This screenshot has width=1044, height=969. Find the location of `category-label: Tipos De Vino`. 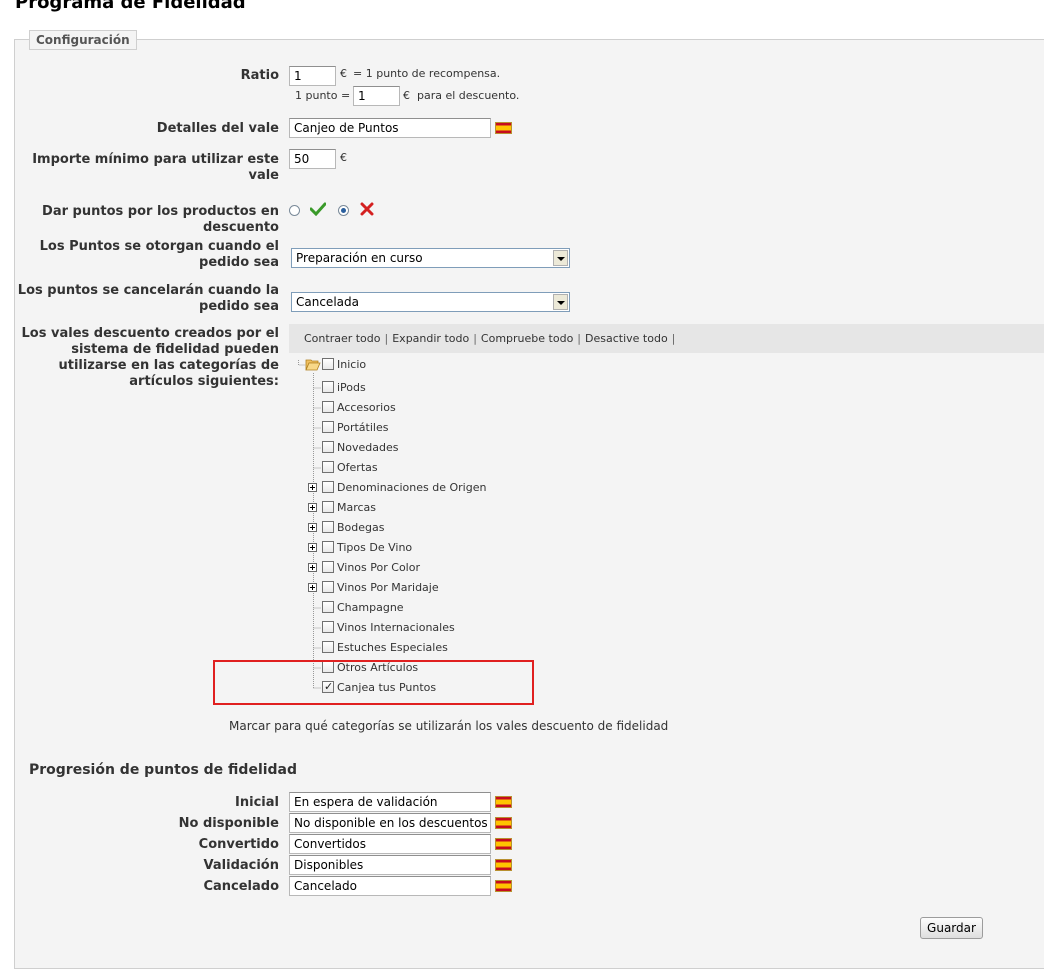

category-label: Tipos De Vino is located at coordinates (375, 547).